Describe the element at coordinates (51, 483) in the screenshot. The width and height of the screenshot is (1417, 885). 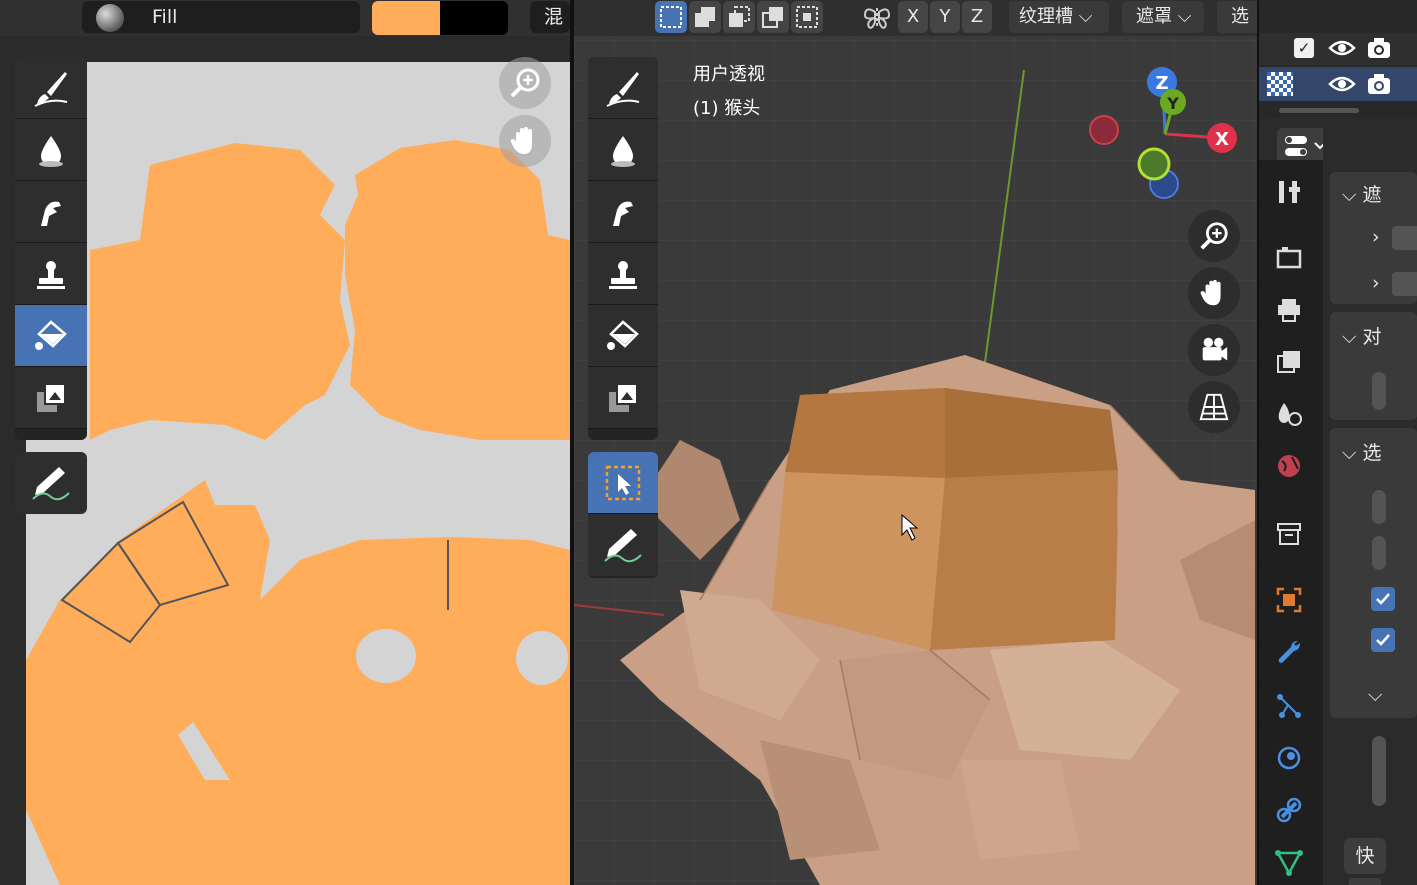
I see `annotate-tool` at that location.